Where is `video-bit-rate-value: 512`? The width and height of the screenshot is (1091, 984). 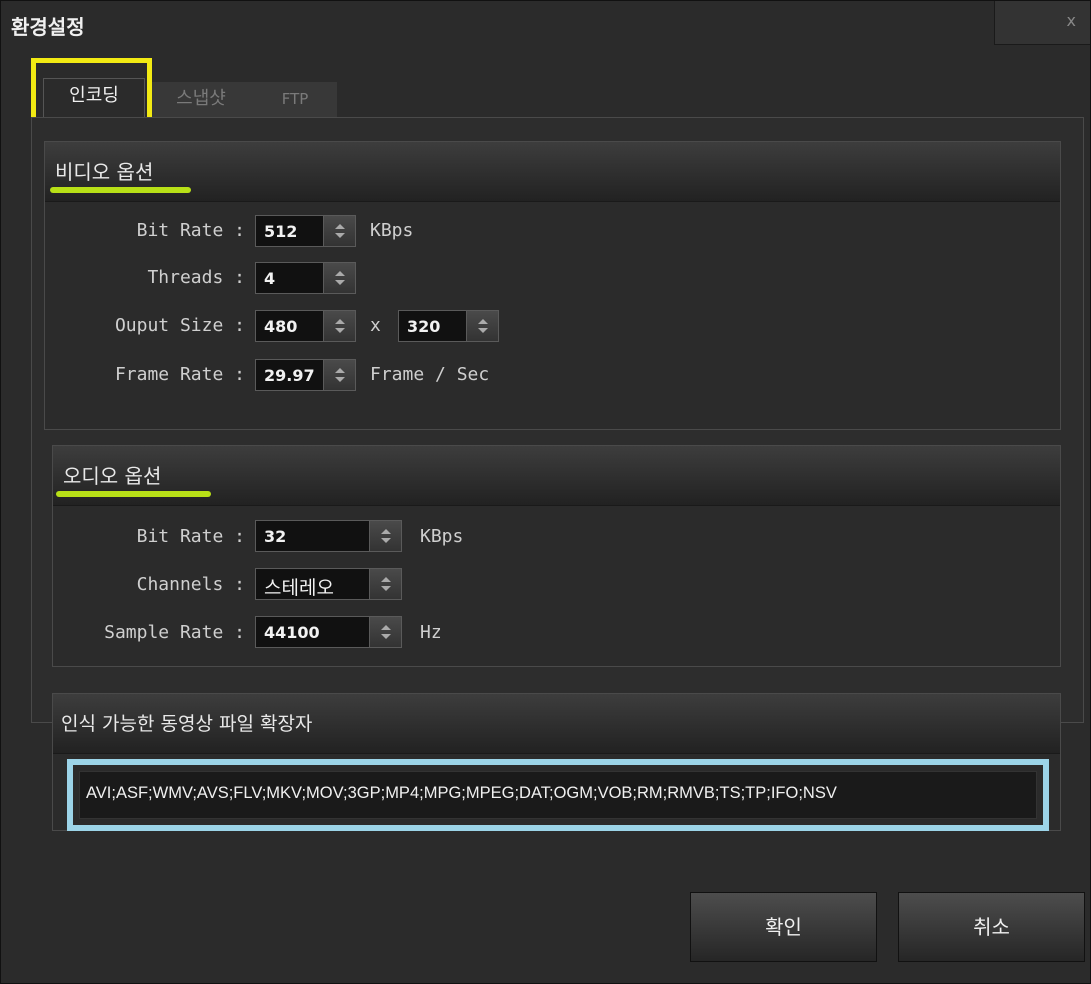
video-bit-rate-value: 512 is located at coordinates (281, 231).